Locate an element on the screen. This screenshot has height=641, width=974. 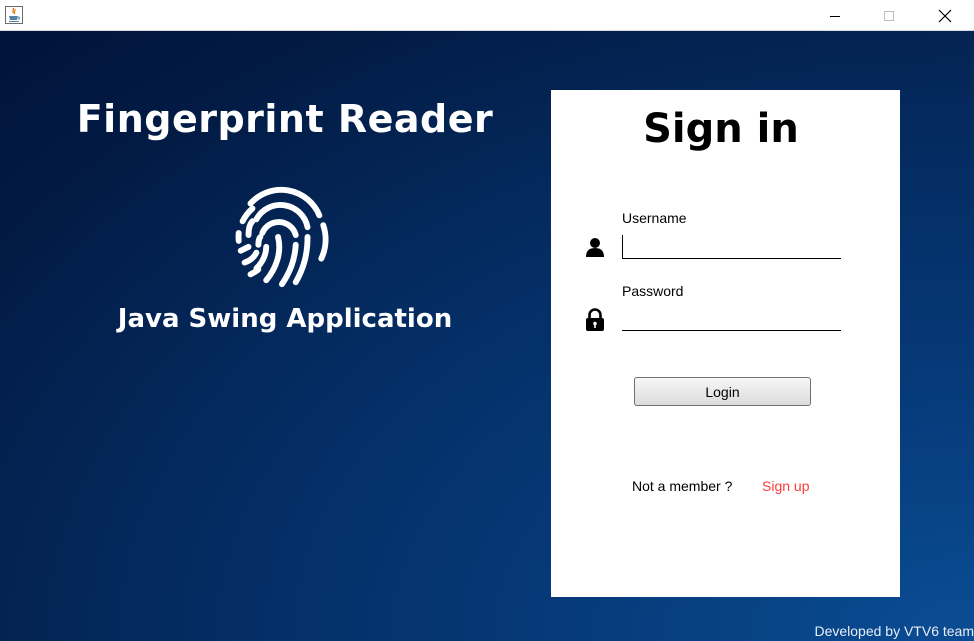
java-icon is located at coordinates (14, 15).